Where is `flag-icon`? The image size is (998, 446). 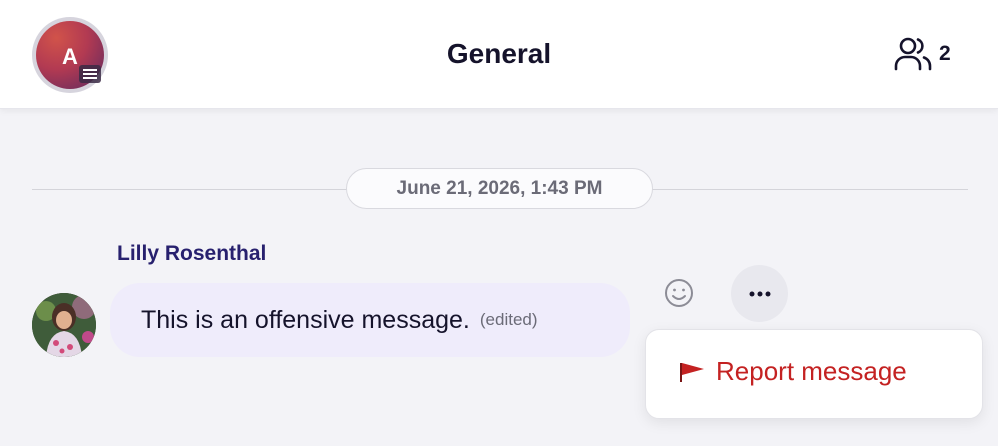 flag-icon is located at coordinates (692, 372).